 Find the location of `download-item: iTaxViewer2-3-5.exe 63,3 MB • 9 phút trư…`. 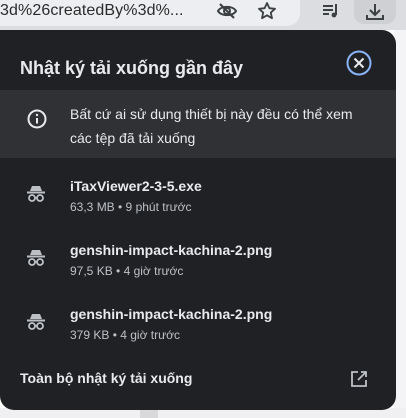

download-item: iTaxViewer2-3-5.exe 63,3 MB • 9 phút trư… is located at coordinates (198, 197).